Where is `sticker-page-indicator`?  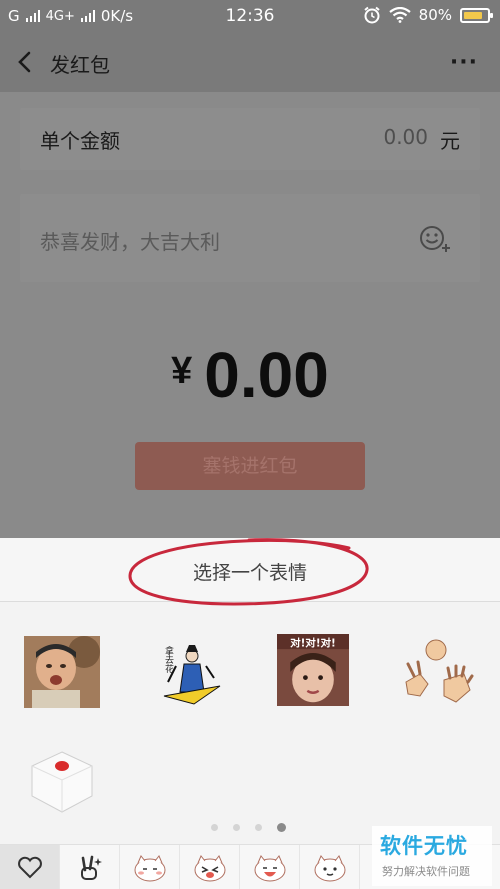
sticker-page-indicator is located at coordinates (248, 827).